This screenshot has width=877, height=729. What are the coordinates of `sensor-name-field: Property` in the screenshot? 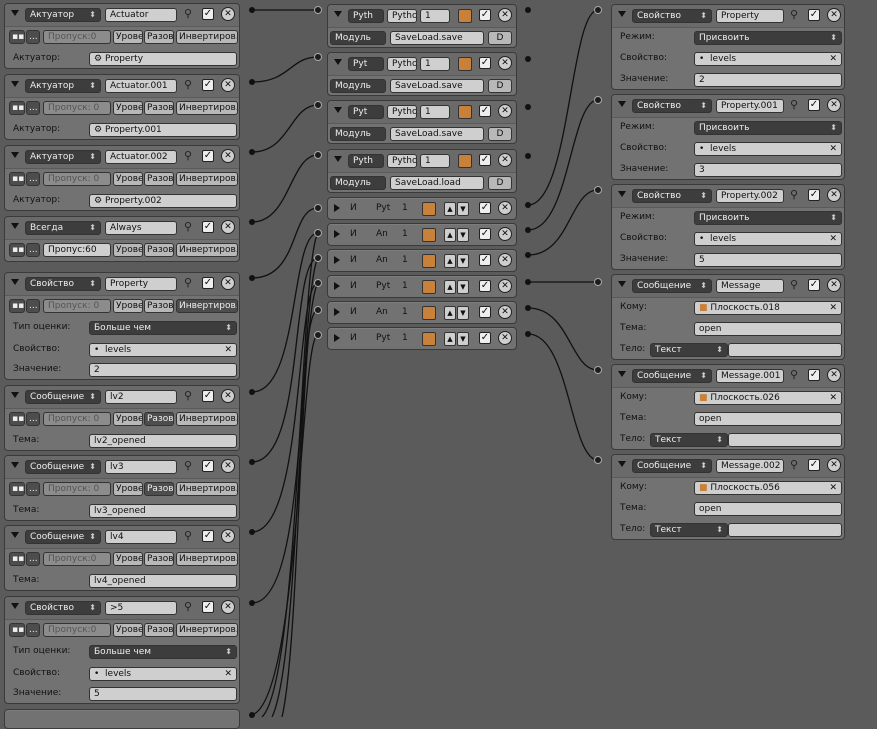 It's located at (141, 284).